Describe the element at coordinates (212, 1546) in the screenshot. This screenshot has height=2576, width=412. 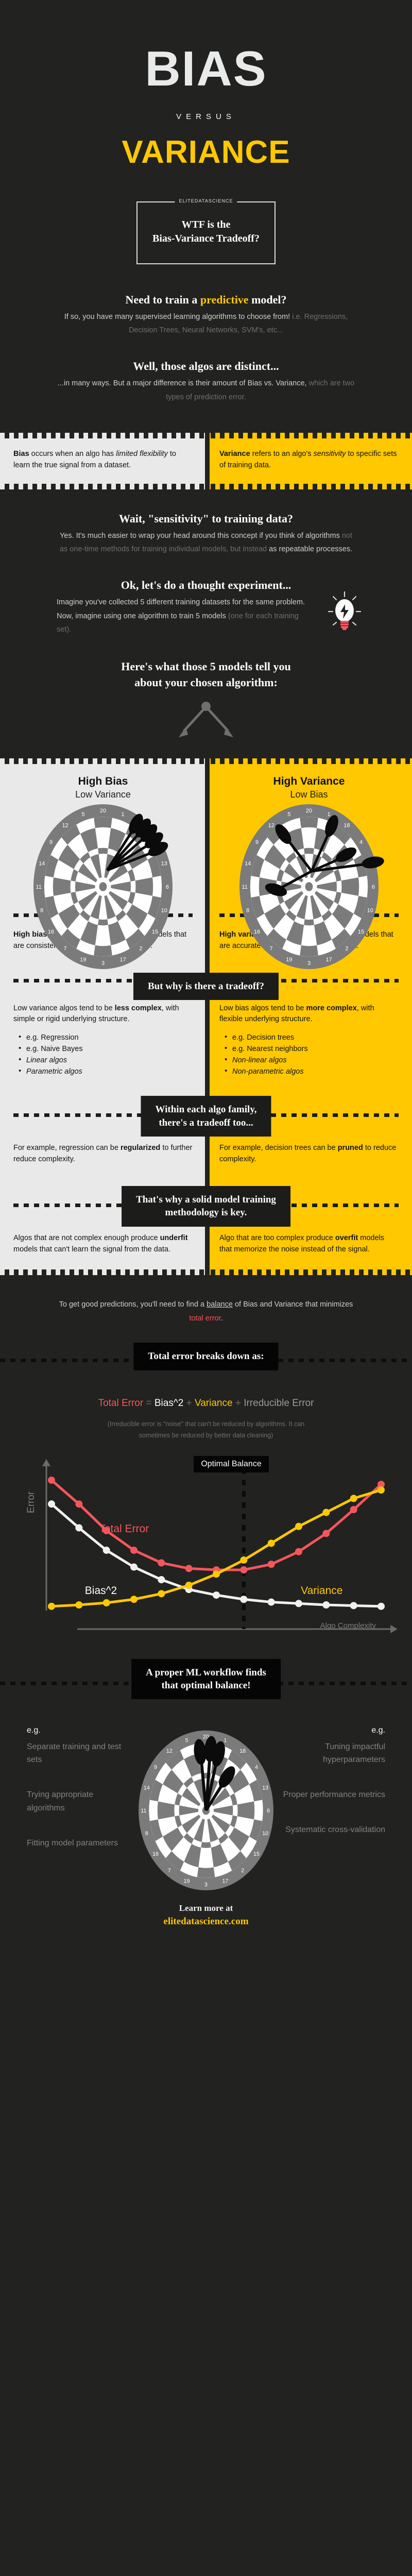
I see `chart-svg: Error Total Error Bias^2 Variance` at that location.